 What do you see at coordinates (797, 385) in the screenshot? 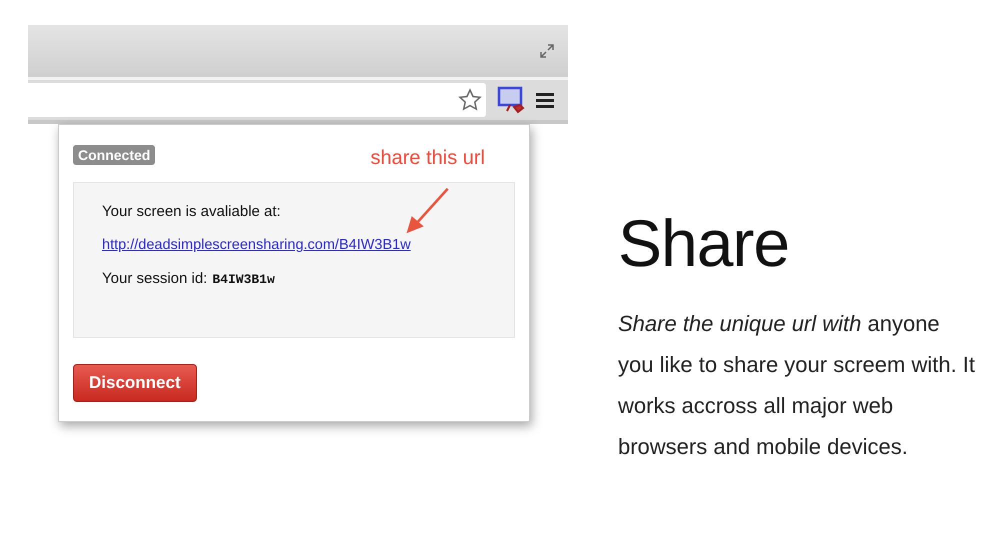
I see `feature-description: Share the unique url with anyone you like to share your screem with. It works accross all major web browsers and mobile devices.` at bounding box center [797, 385].